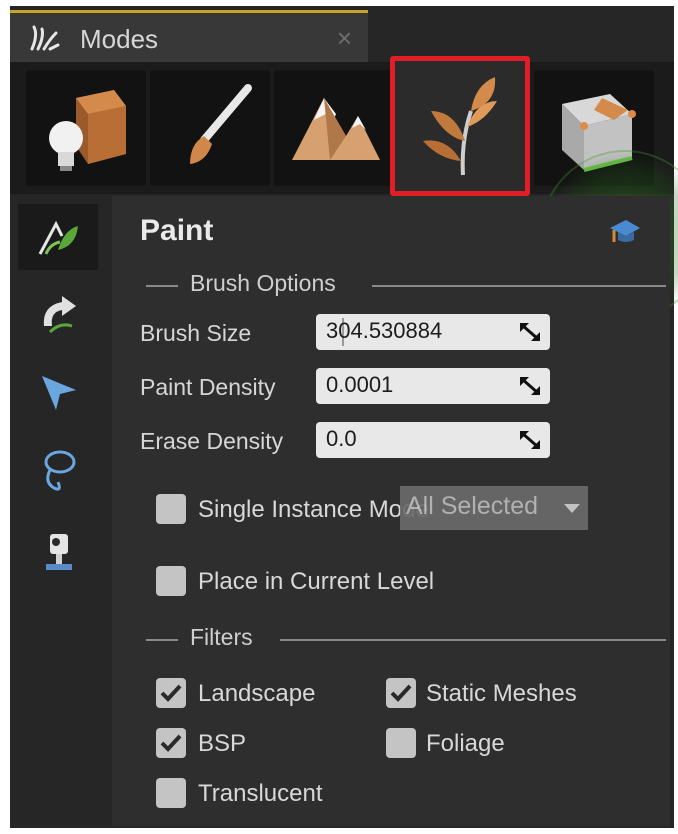 This screenshot has width=678, height=834. I want to click on single-instance-dropdown: All Selected, so click(494, 508).